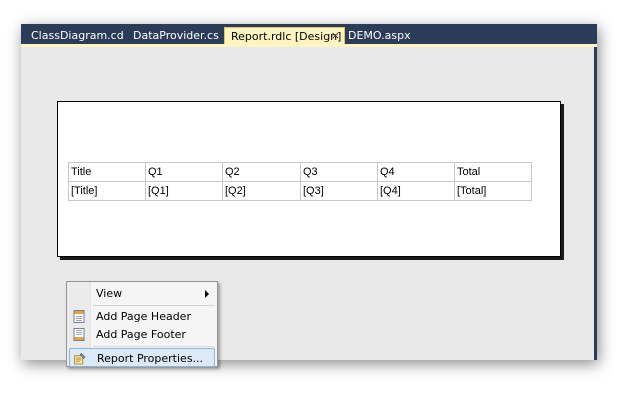  Describe the element at coordinates (107, 191) in the screenshot. I see `detail-cell: [Title]` at that location.